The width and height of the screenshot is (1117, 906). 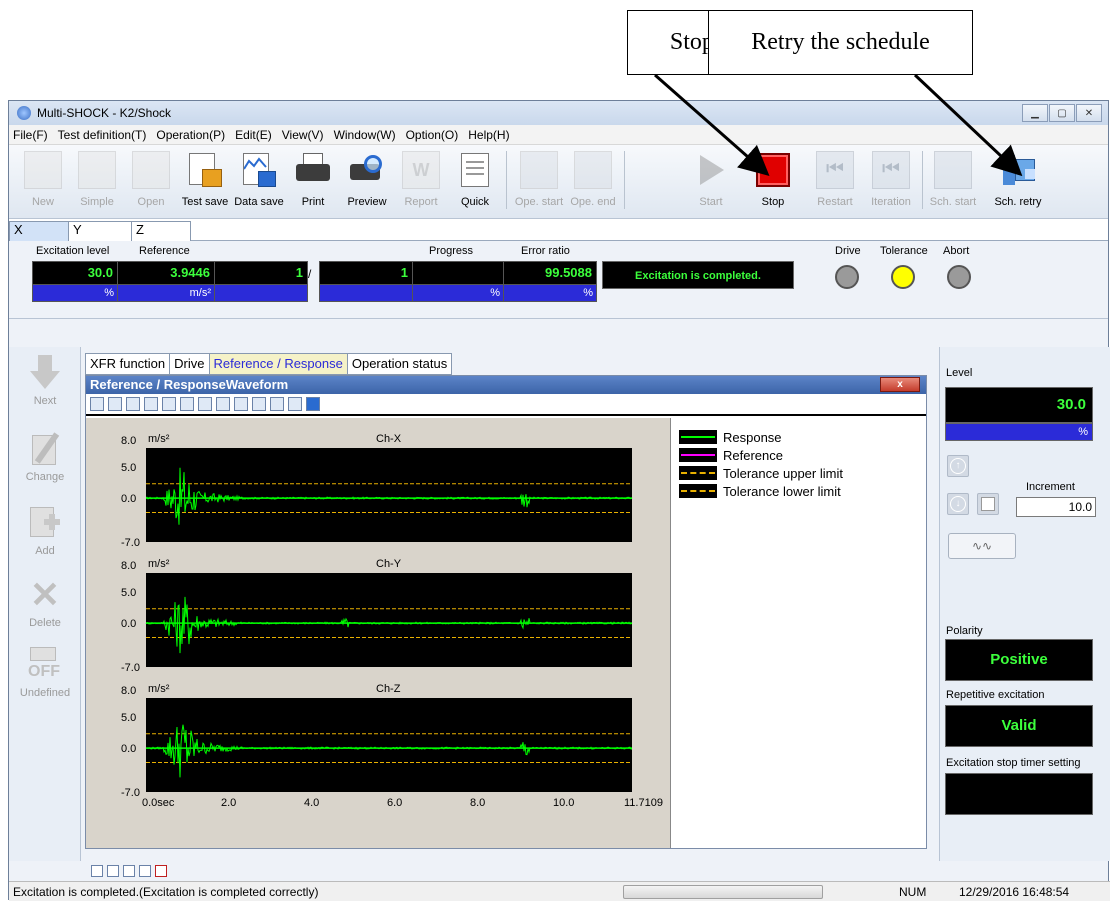 I want to click on sch-retry-button: Sch. retry, so click(x=1018, y=180).